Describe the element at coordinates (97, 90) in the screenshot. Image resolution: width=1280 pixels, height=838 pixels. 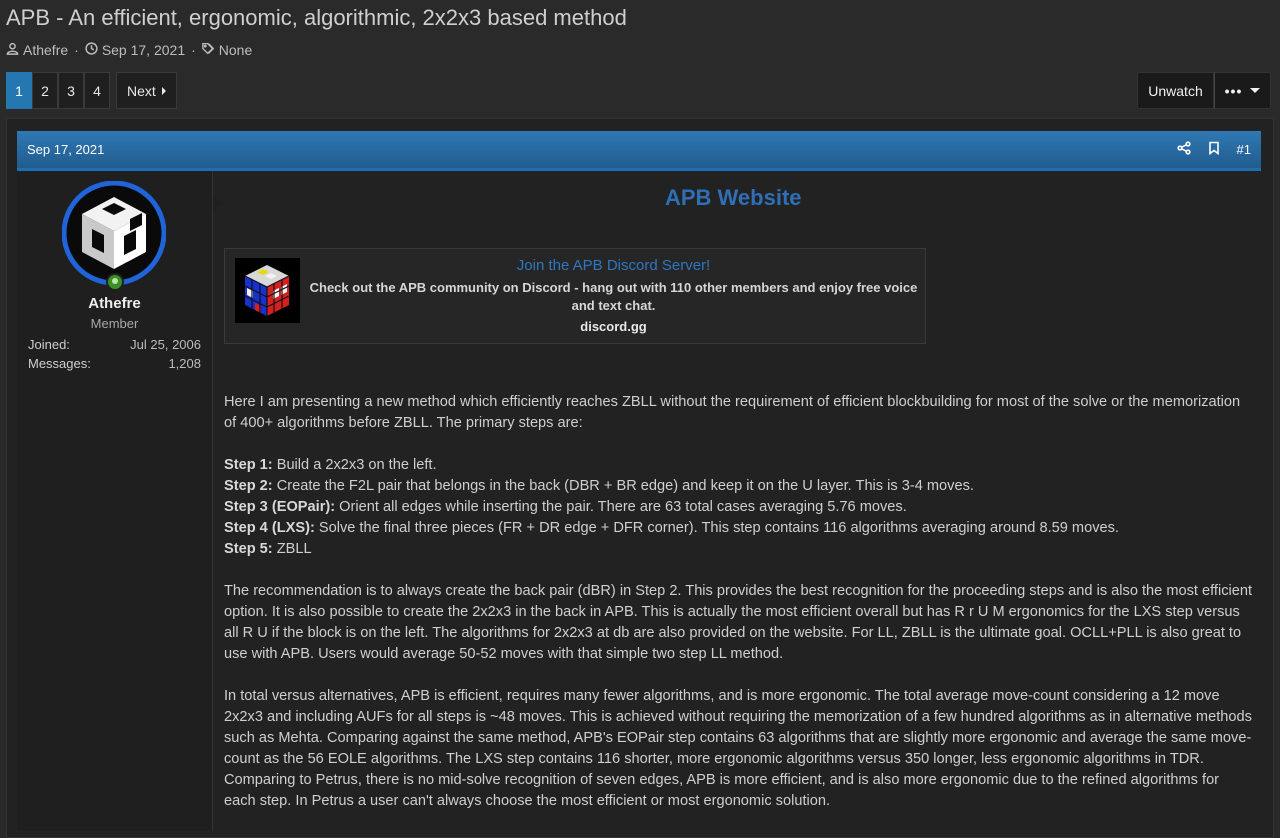
I see `page-link-4: 4` at that location.